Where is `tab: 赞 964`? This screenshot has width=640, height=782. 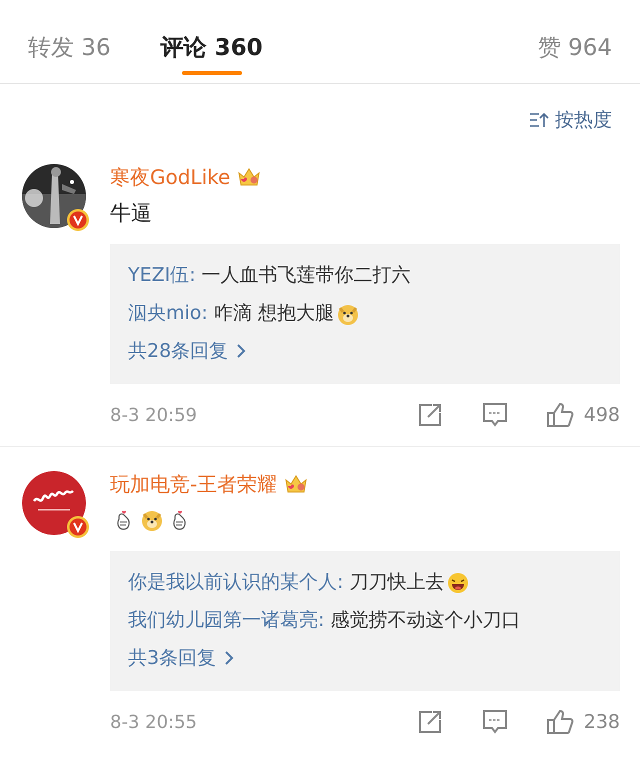
tab: 赞 964 is located at coordinates (575, 57).